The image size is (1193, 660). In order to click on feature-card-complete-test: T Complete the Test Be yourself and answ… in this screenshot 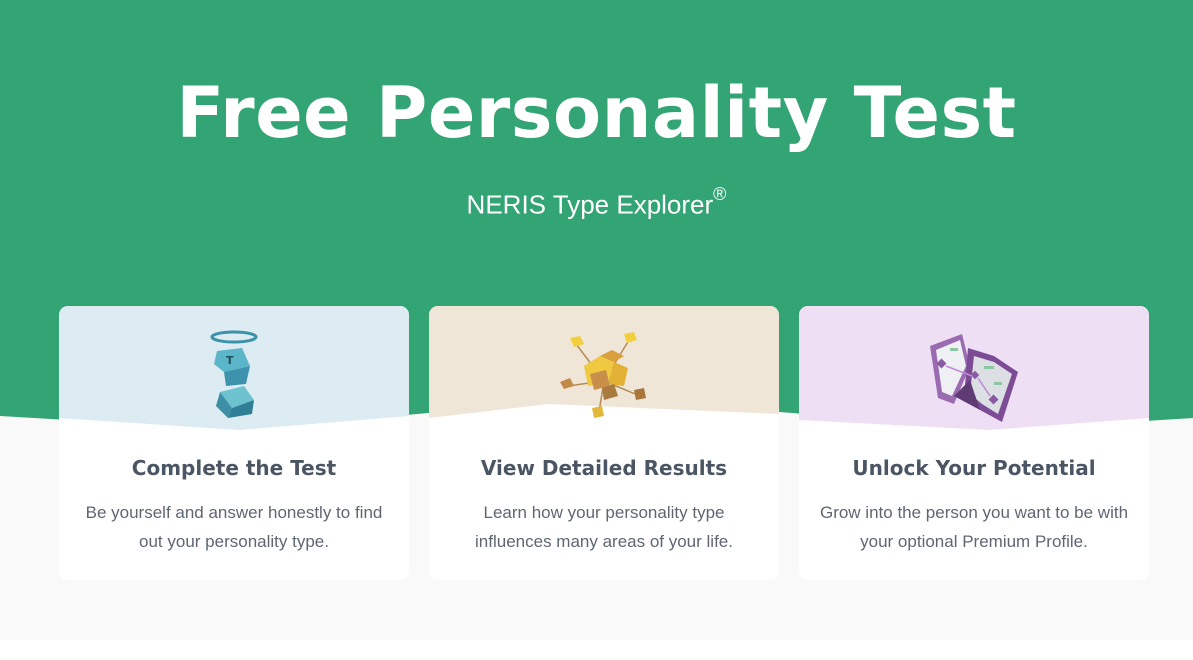, I will do `click(234, 443)`.